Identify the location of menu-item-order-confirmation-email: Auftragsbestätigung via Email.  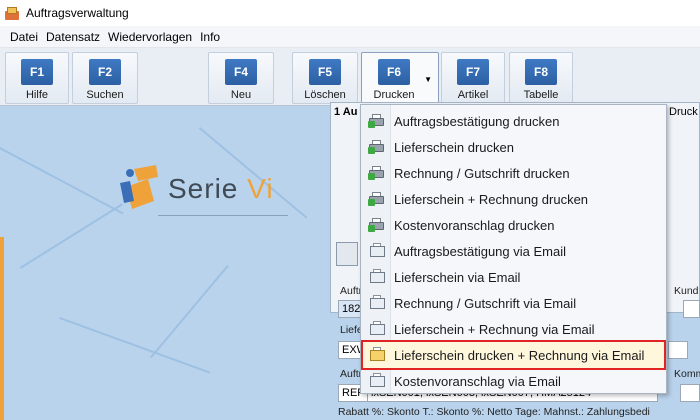
(513, 251).